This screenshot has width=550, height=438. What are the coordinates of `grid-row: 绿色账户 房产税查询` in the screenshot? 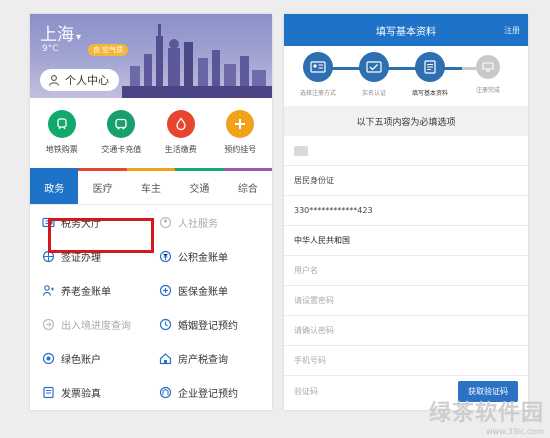 It's located at (151, 358).